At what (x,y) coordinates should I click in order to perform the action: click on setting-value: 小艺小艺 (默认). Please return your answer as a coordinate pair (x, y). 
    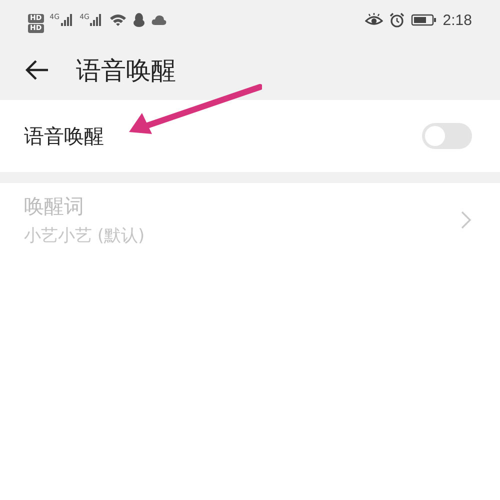
    Looking at the image, I should click on (84, 236).